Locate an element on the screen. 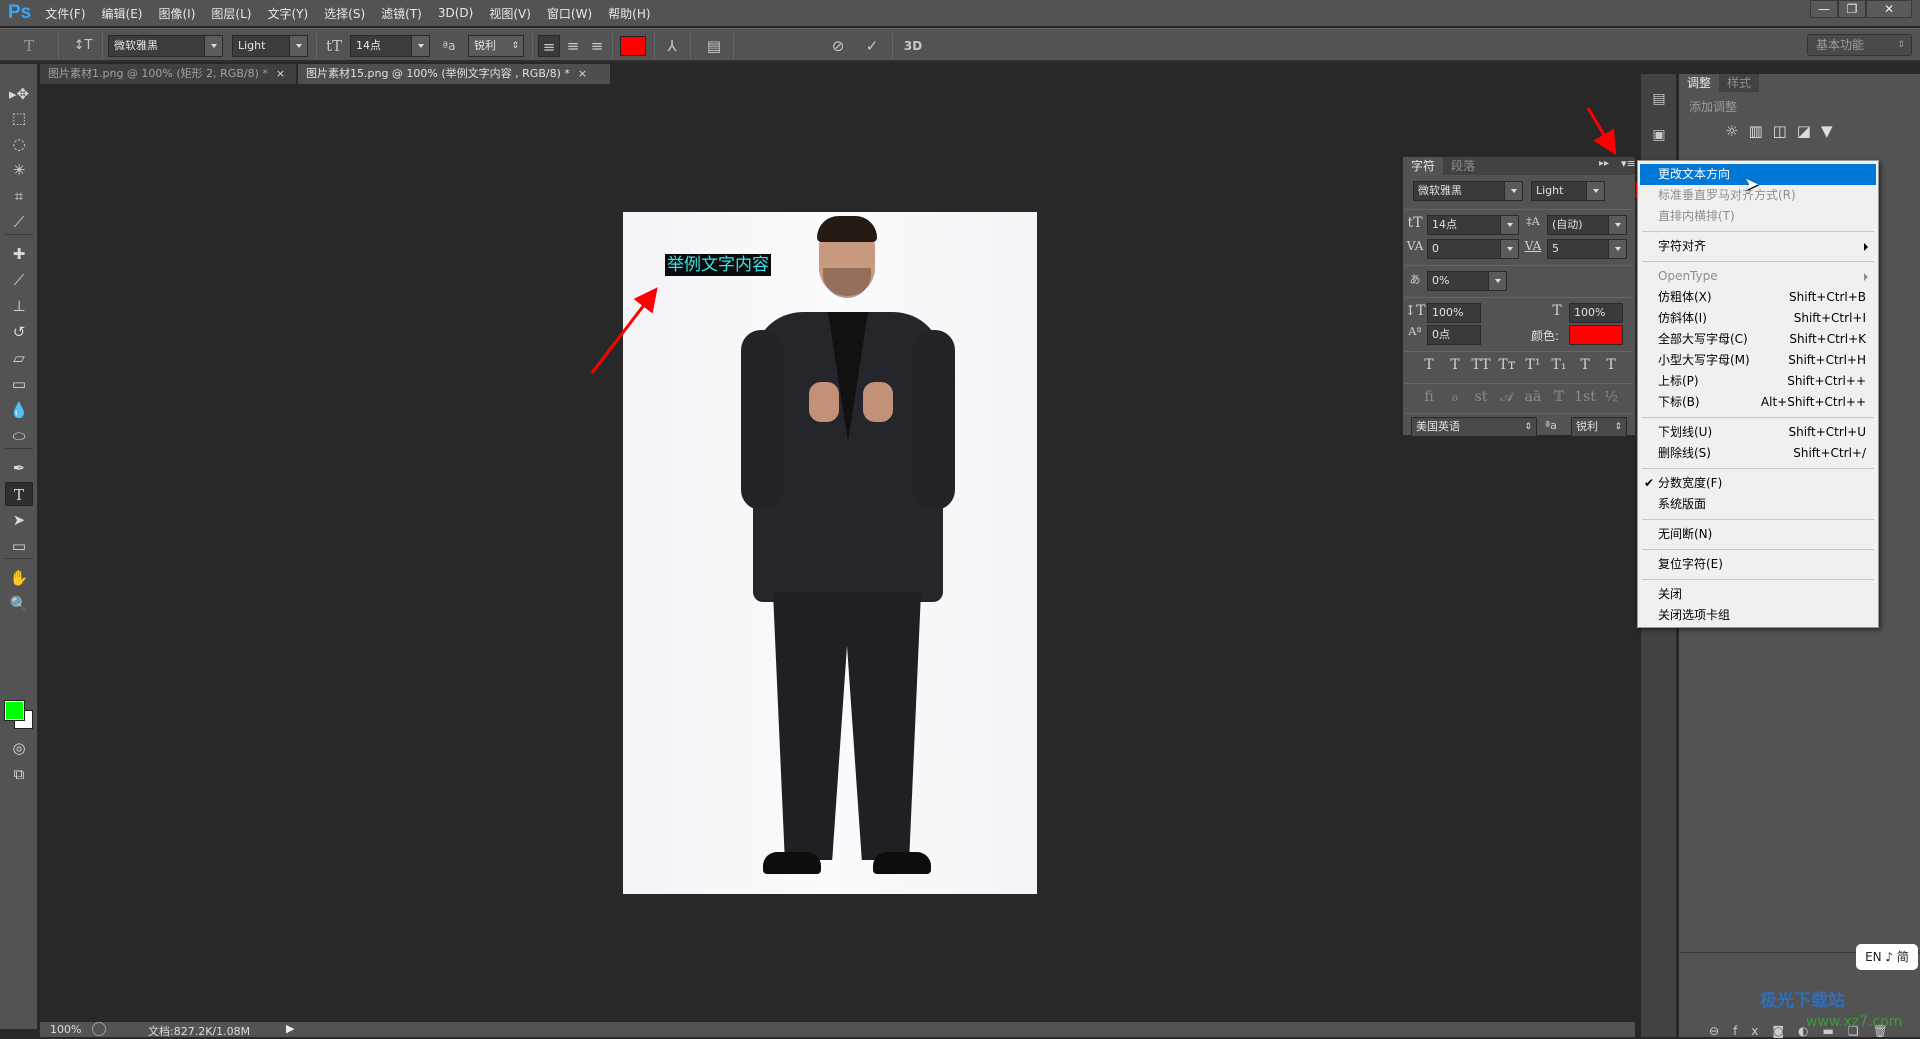 The width and height of the screenshot is (1920, 1039). char-font-family: 微软雅黑 is located at coordinates (1468, 191).